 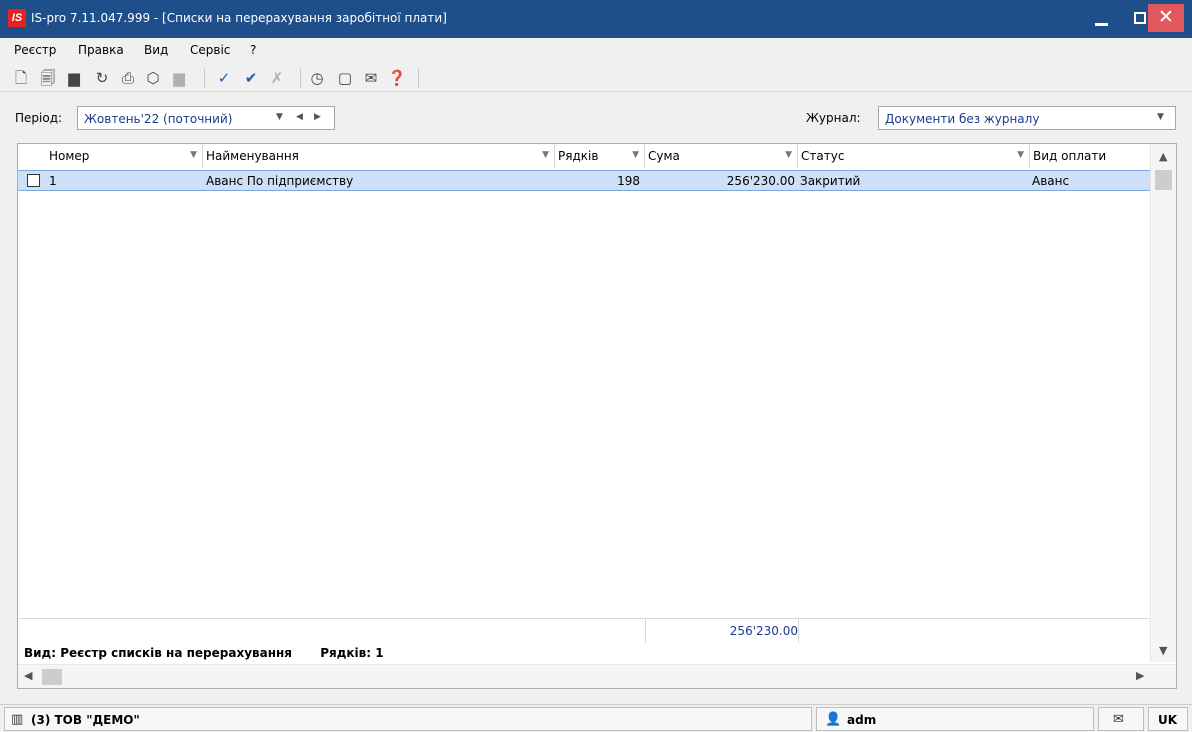 What do you see at coordinates (158, 119) in the screenshot?
I see `period-value: Жовтень'22 (поточний)` at bounding box center [158, 119].